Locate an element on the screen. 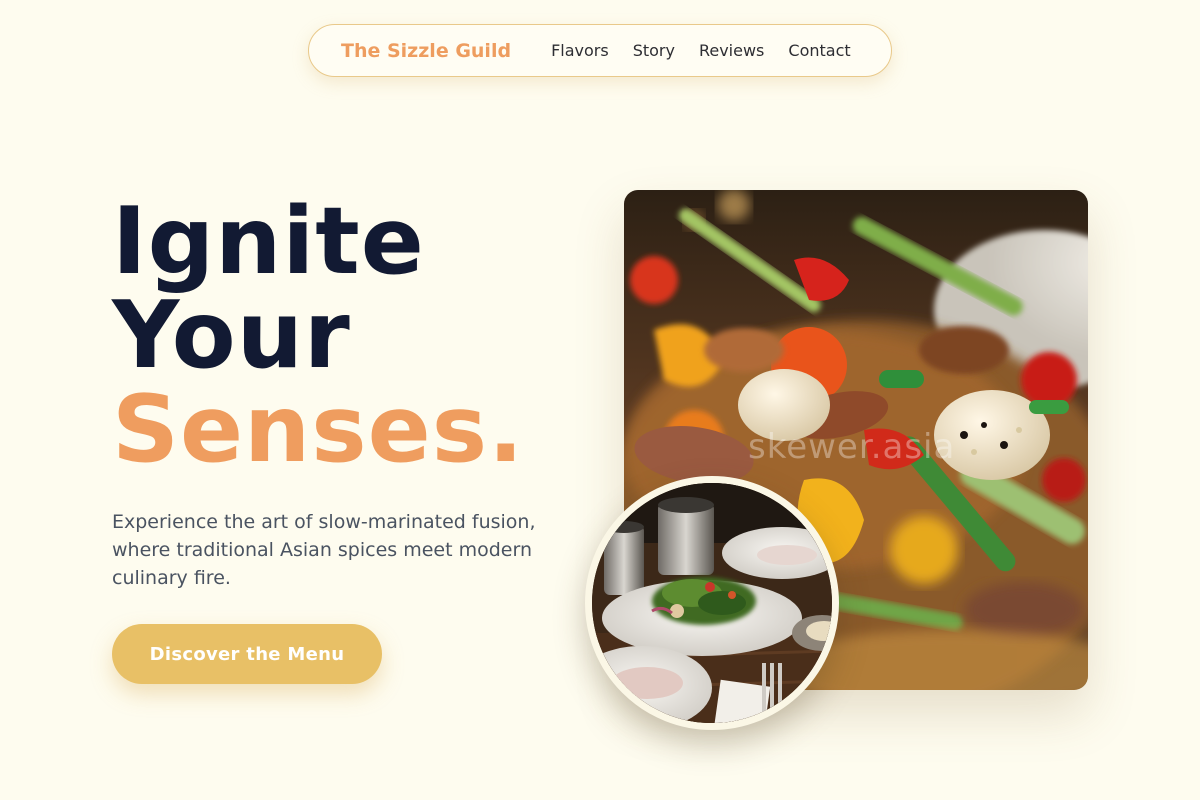 This screenshot has width=1200, height=800. nav-links: Flavors Story Reviews Contact is located at coordinates (701, 50).